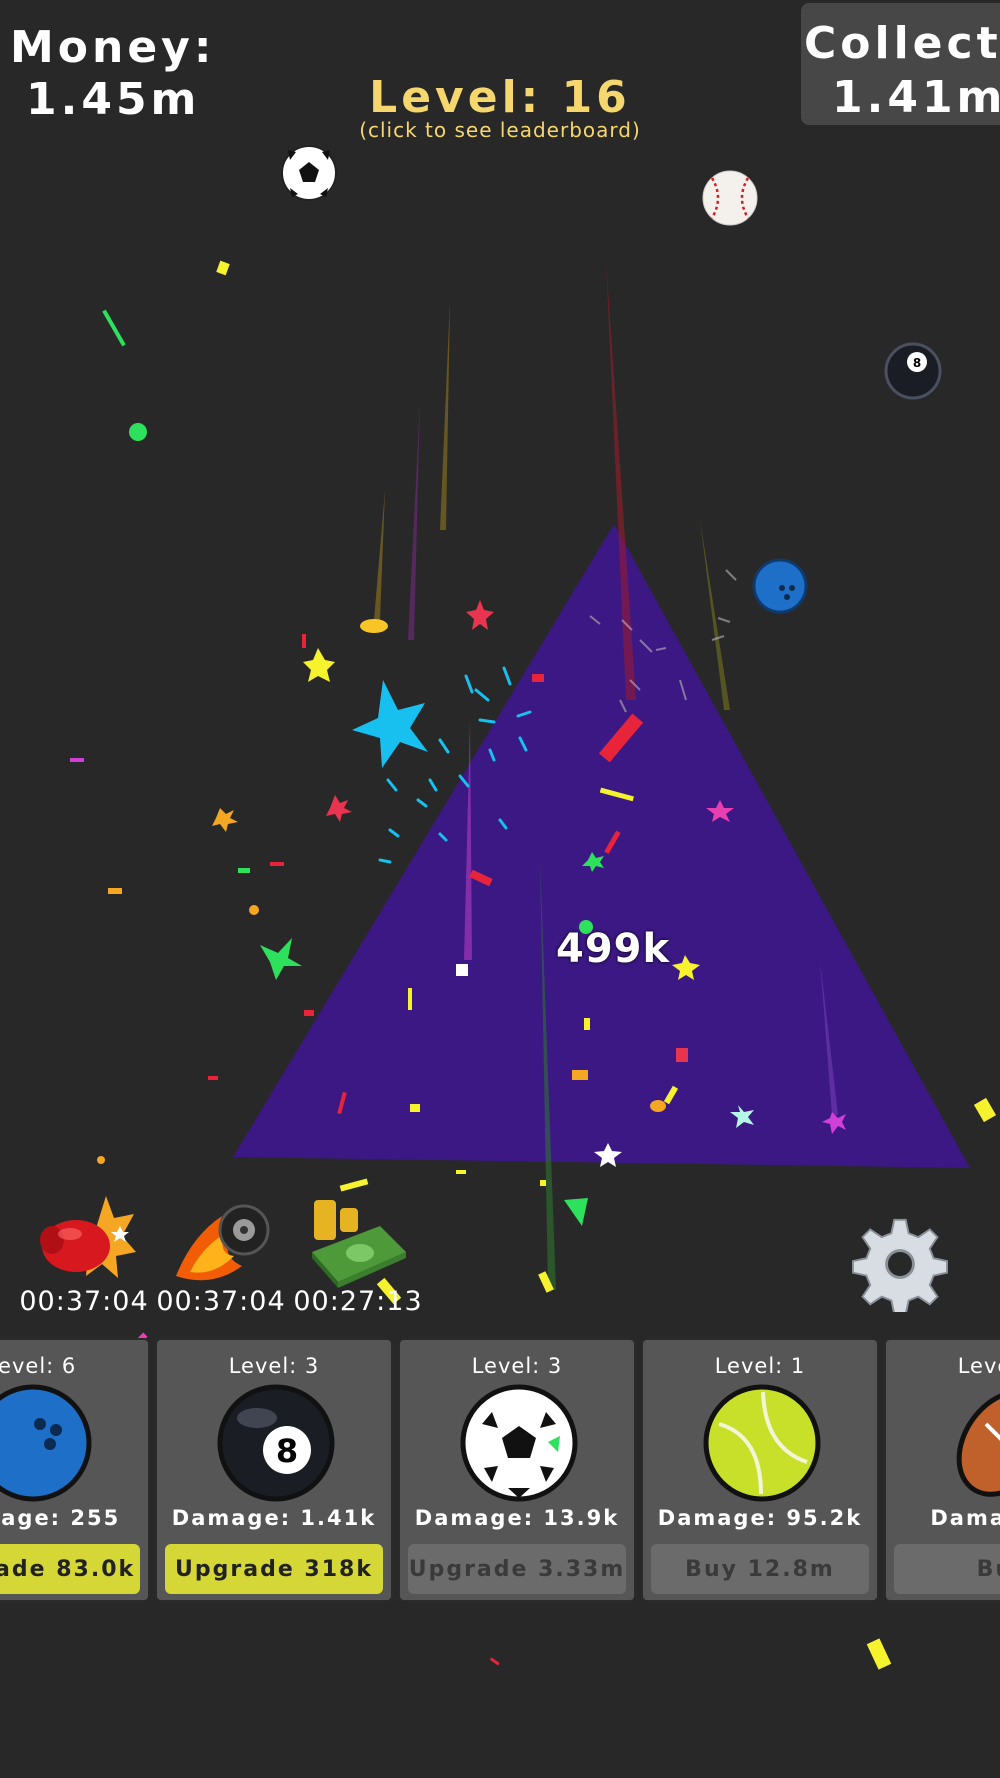 Image resolution: width=1000 pixels, height=1778 pixels. Describe the element at coordinates (947, 1569) in the screenshot. I see `buy-button: Buy` at that location.